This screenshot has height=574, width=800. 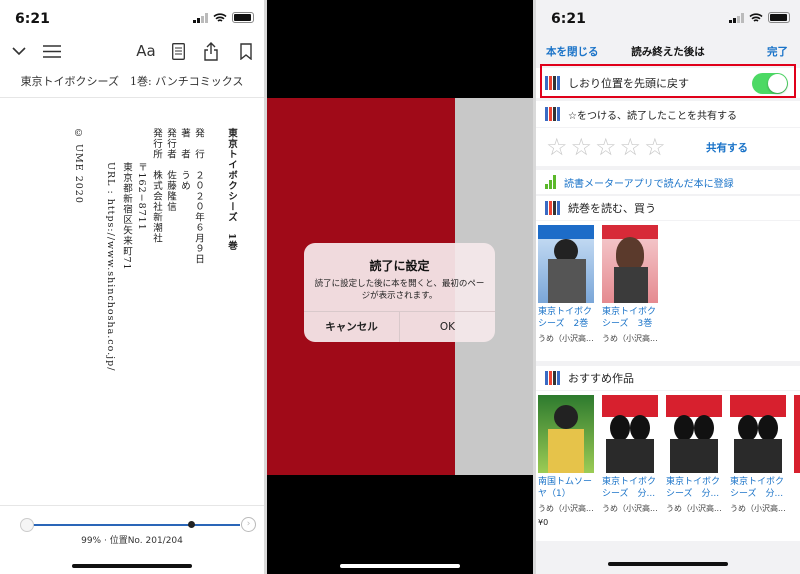 I want to click on colophon-publisher: 発行所 株式会社新潮社, so click(x=156, y=186).